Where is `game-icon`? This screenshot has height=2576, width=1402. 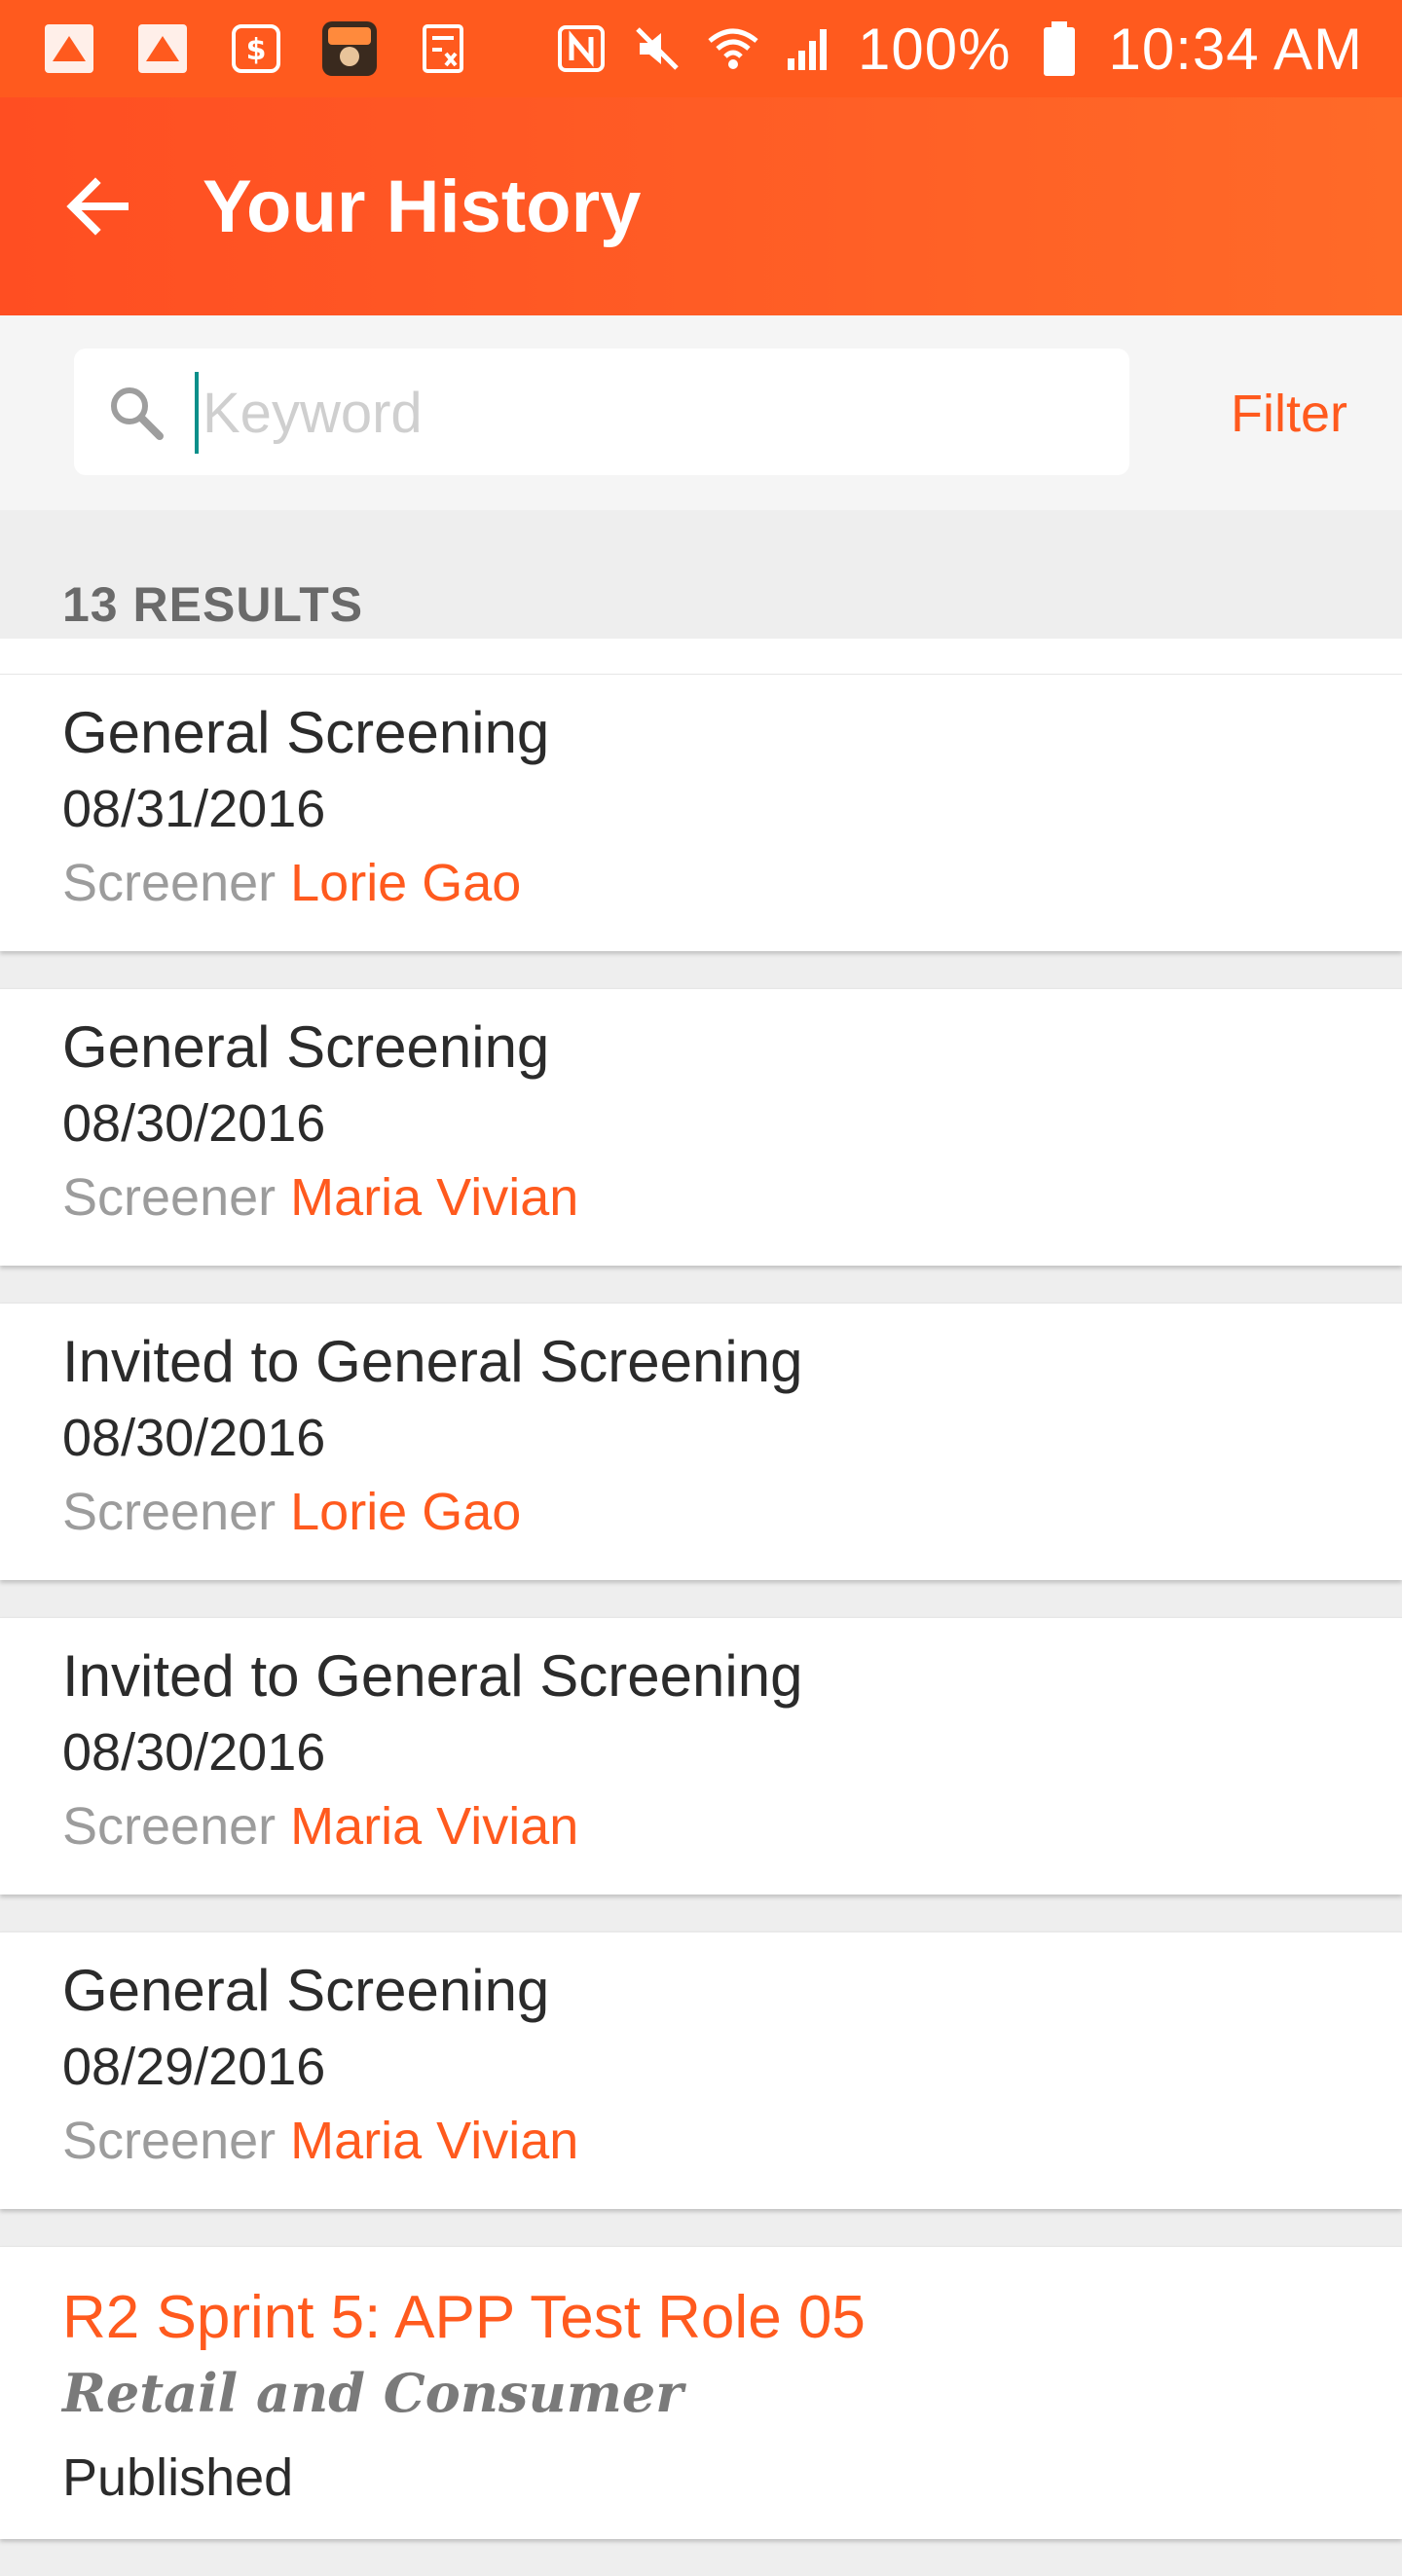
game-icon is located at coordinates (349, 48).